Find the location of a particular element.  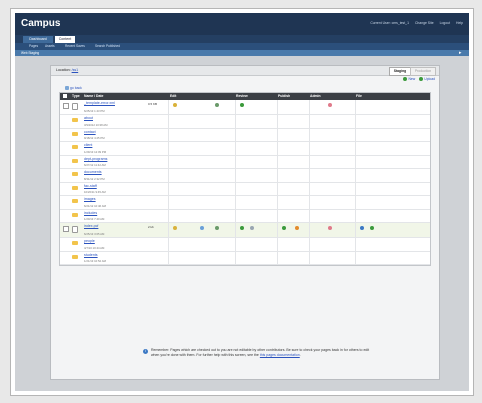

tab-content: Content is located at coordinates (65, 39).